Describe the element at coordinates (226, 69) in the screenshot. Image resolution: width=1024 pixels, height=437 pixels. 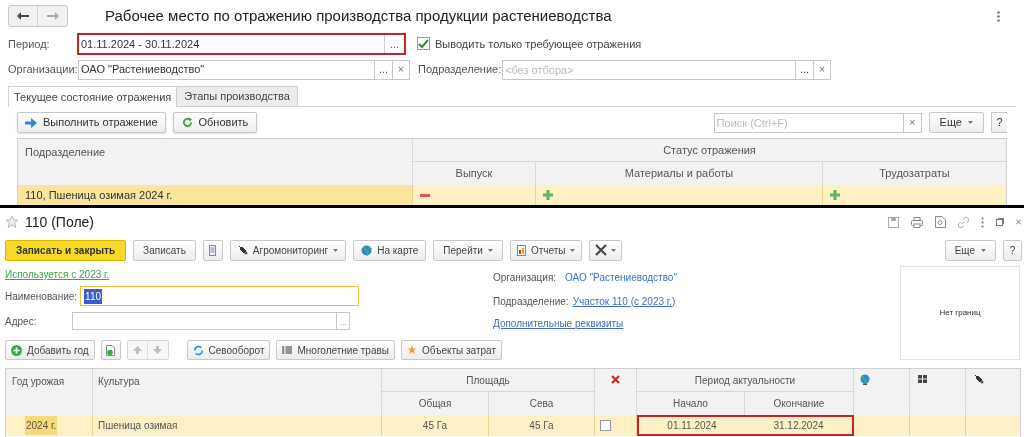
I see `organization-field: ОАО "Растениеводство"` at that location.